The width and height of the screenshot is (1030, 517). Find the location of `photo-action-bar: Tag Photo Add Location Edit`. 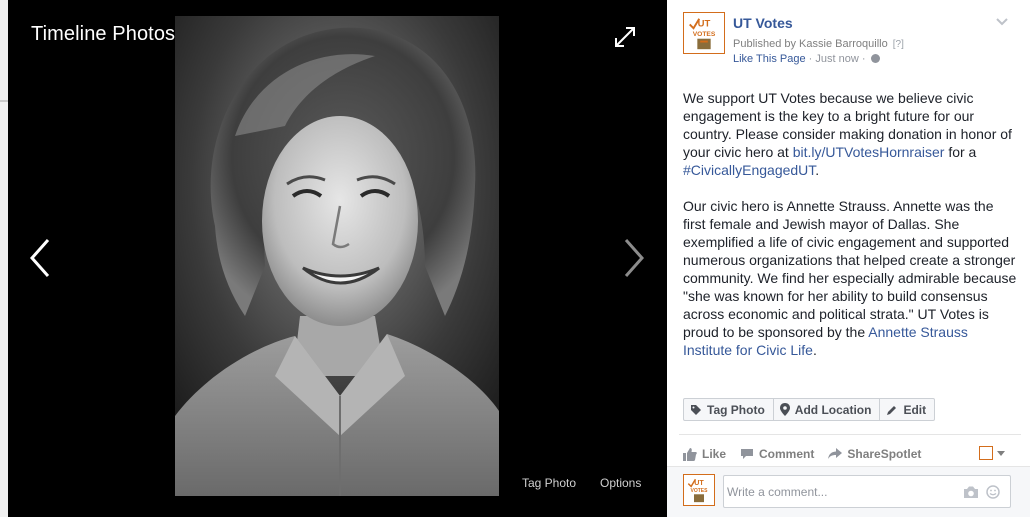

photo-action-bar: Tag Photo Add Location Edit is located at coordinates (809, 409).